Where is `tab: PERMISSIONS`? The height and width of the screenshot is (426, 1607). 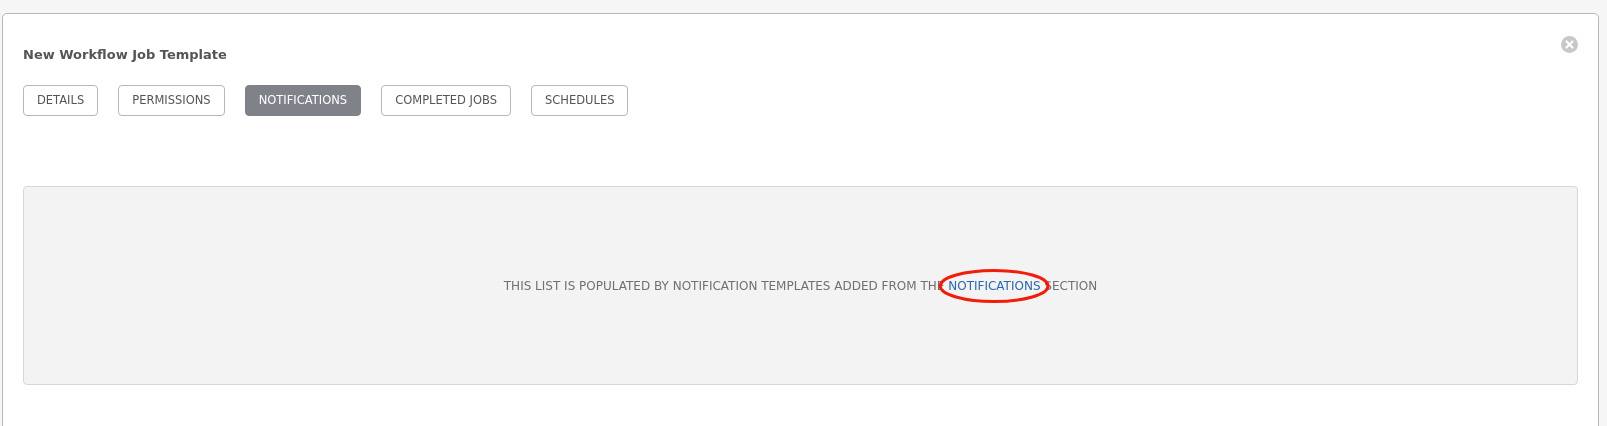
tab: PERMISSIONS is located at coordinates (171, 100).